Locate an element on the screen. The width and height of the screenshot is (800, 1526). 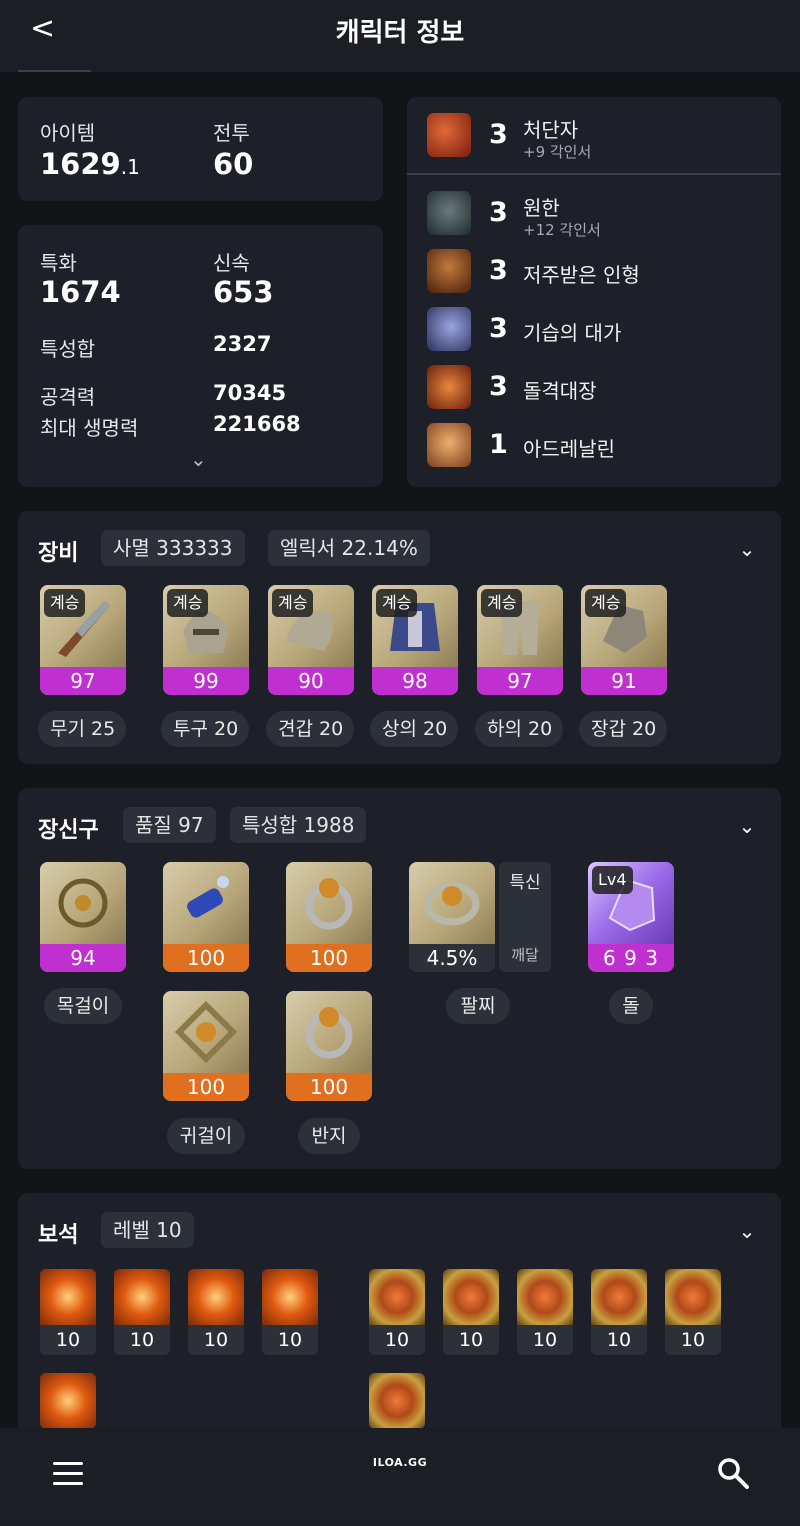
search-icon is located at coordinates (733, 1473).